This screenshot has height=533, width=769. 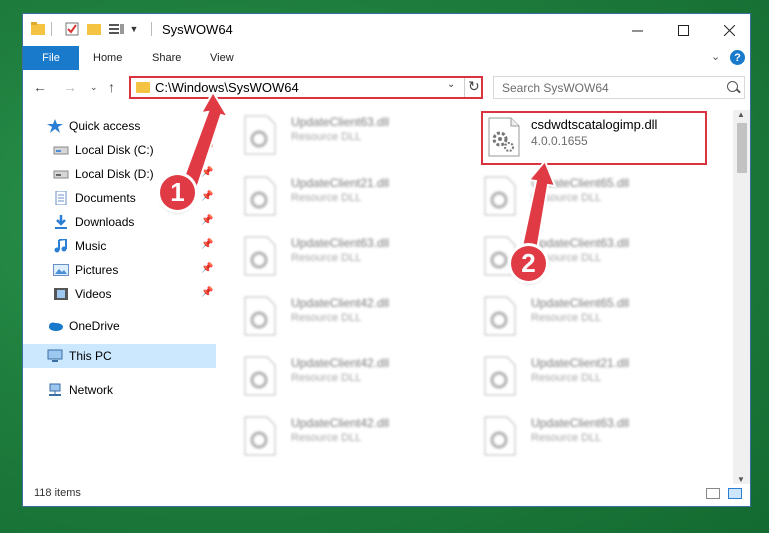 What do you see at coordinates (222, 58) in the screenshot?
I see `tab-view: View` at bounding box center [222, 58].